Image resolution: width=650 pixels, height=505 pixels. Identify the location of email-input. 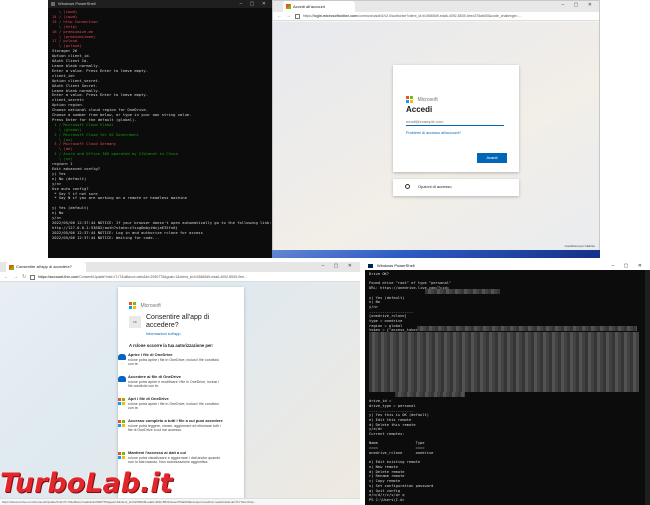
(455, 121).